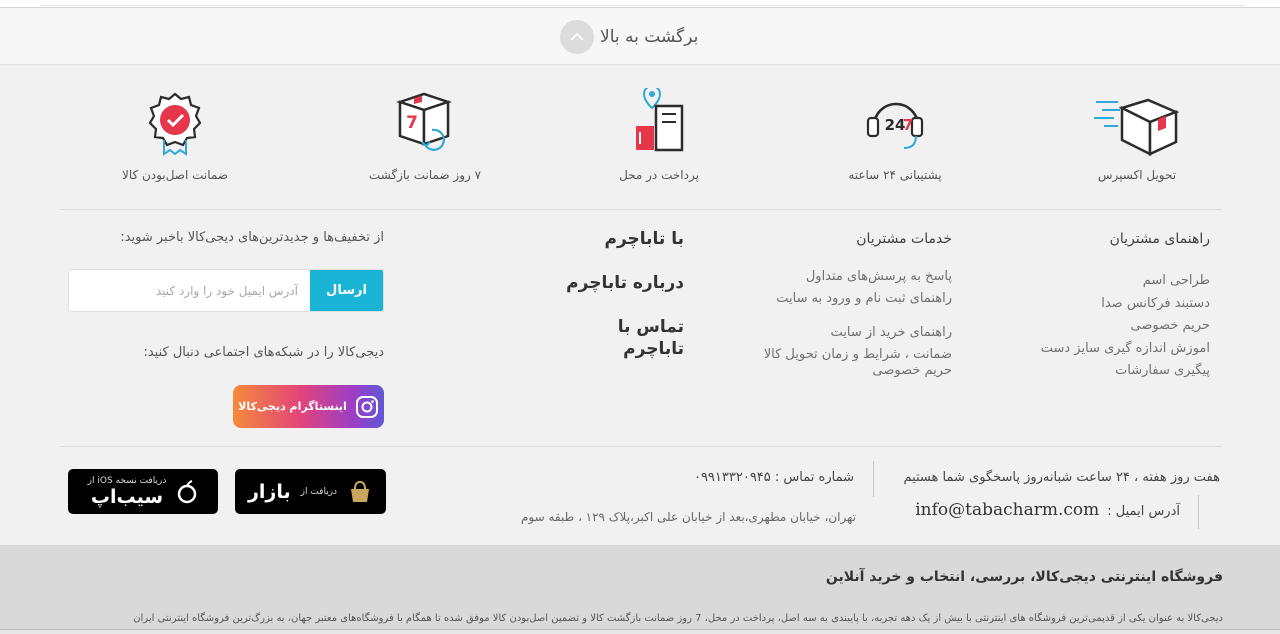  What do you see at coordinates (842, 277) in the screenshot?
I see `footer-link: پاسخ به پرسش‌های متداول` at bounding box center [842, 277].